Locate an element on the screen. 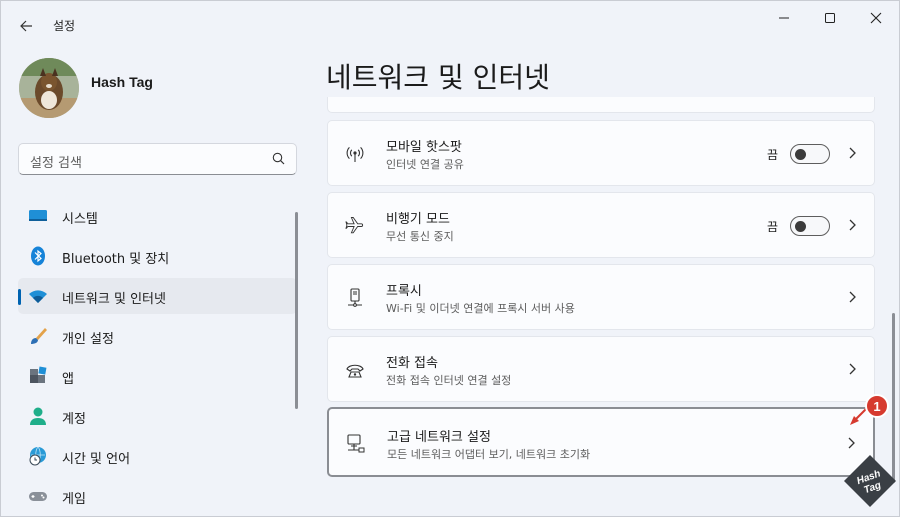 The height and width of the screenshot is (517, 900). dialup-icon is located at coordinates (355, 371).